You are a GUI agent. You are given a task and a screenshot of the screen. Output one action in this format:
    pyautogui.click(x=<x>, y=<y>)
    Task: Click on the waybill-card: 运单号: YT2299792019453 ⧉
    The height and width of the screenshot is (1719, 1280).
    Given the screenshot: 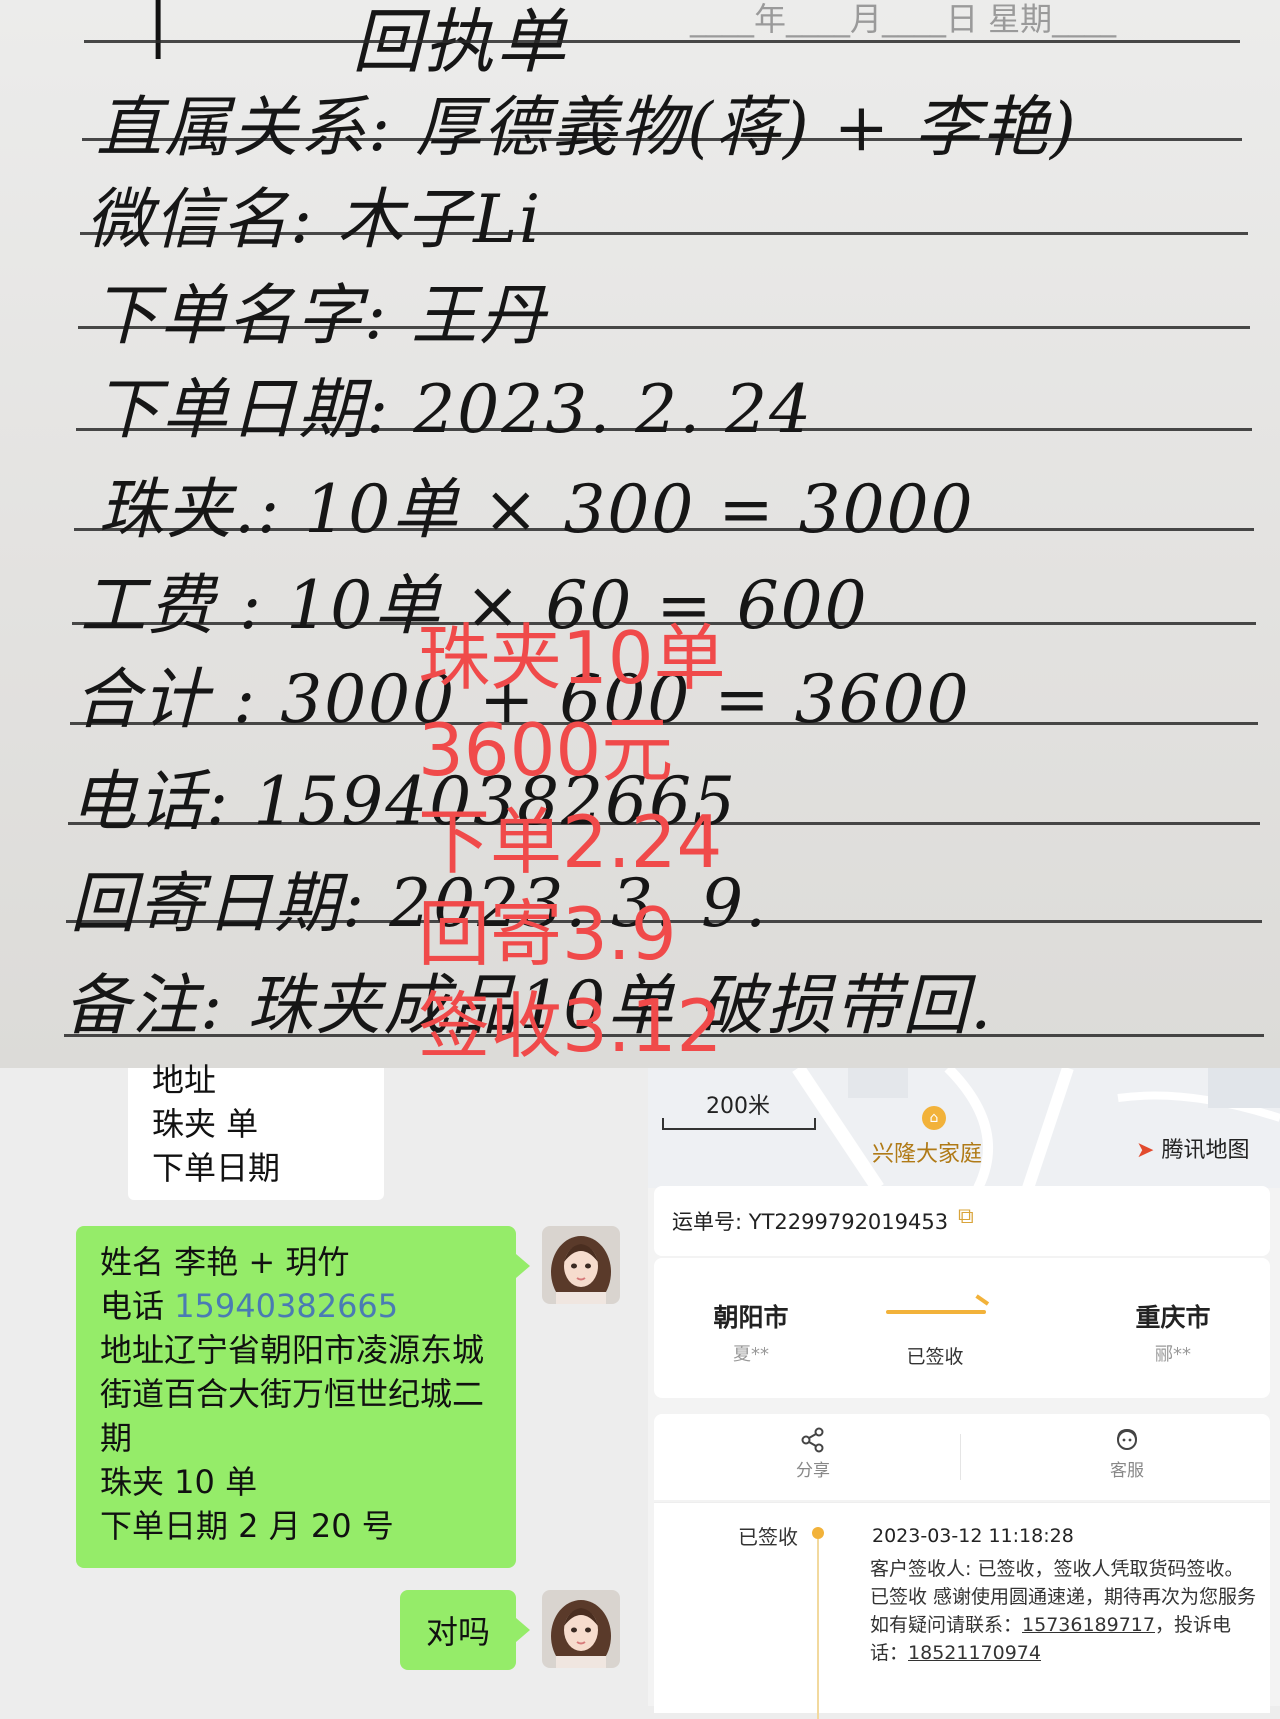 What is the action you would take?
    pyautogui.click(x=962, y=1221)
    